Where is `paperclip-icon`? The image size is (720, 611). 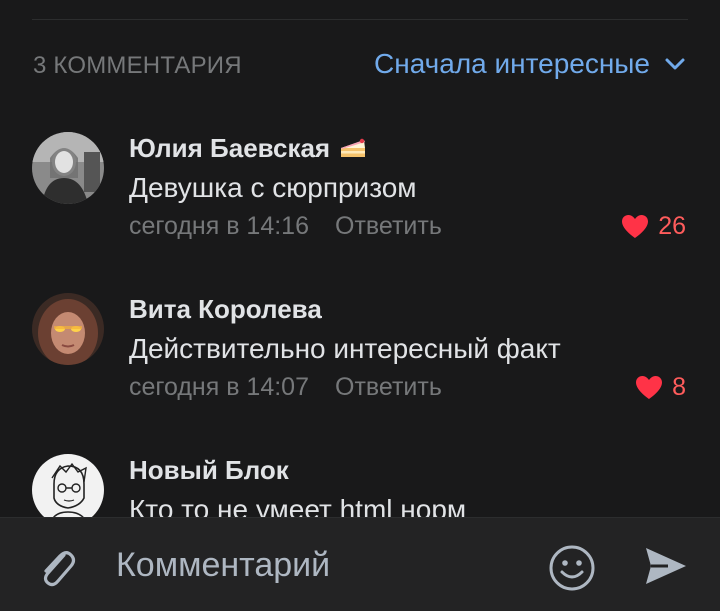 paperclip-icon is located at coordinates (57, 566).